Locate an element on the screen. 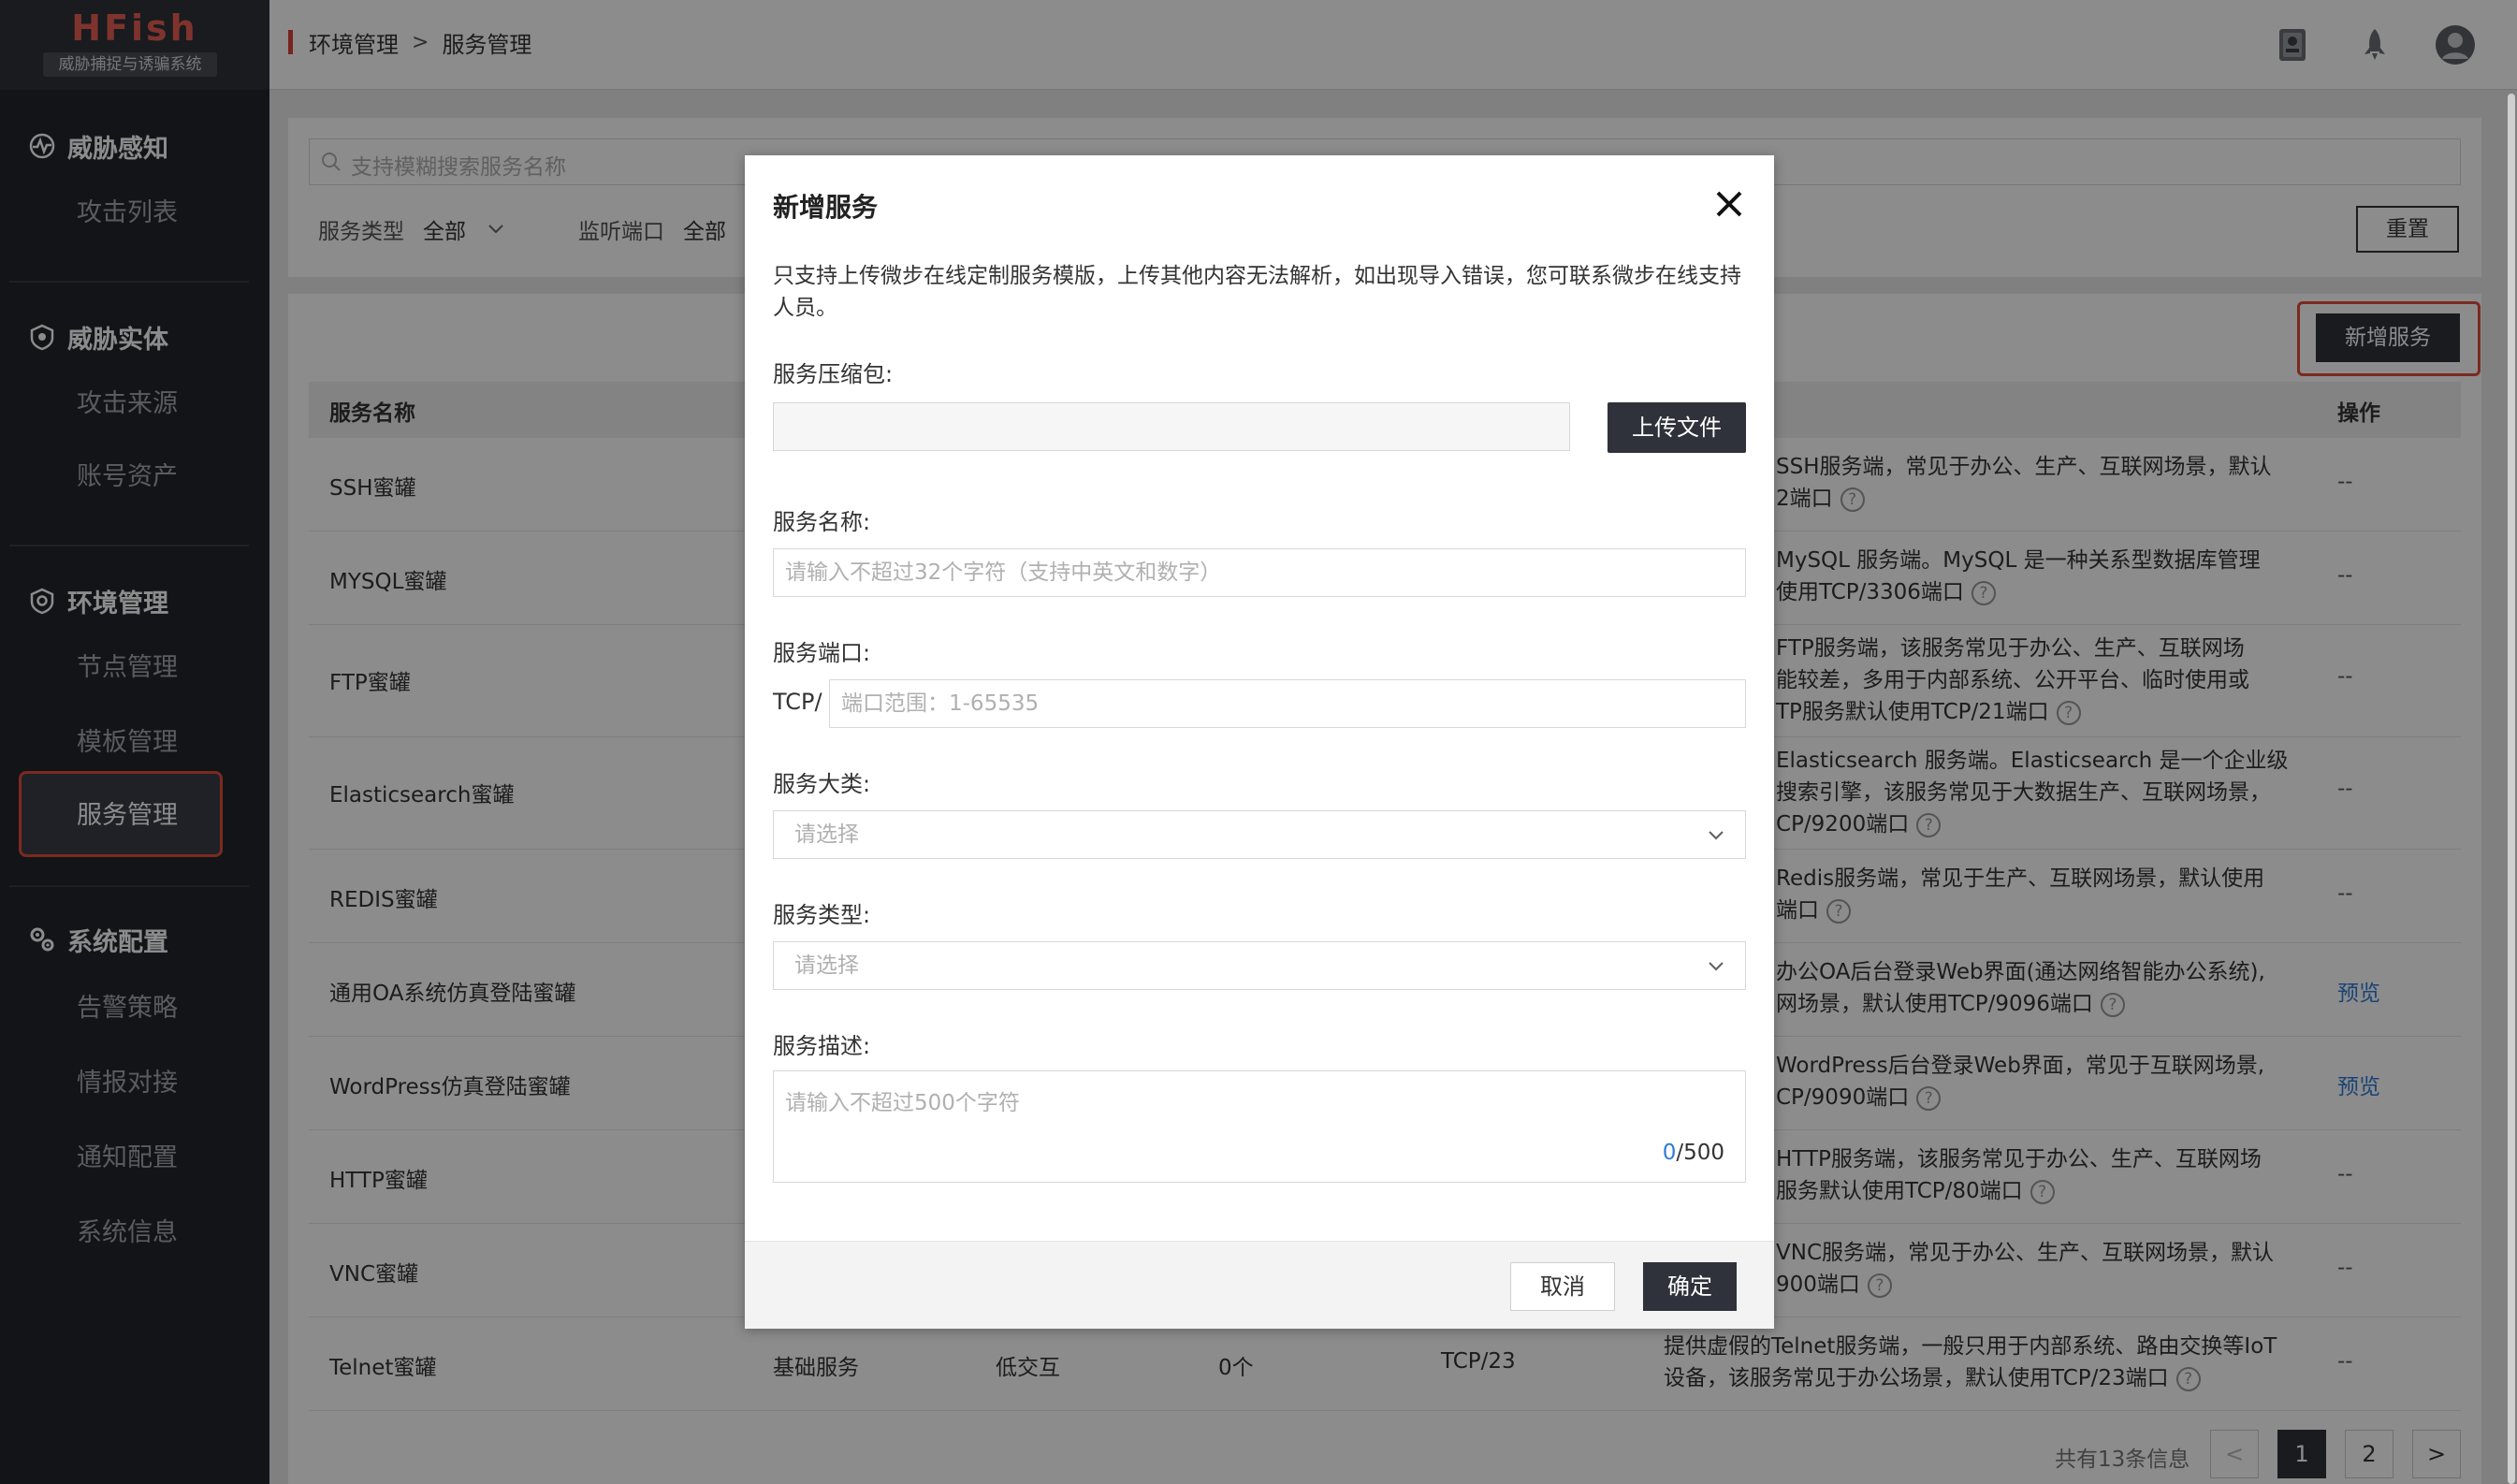  package-label: 服务压缩包: is located at coordinates (833, 374).